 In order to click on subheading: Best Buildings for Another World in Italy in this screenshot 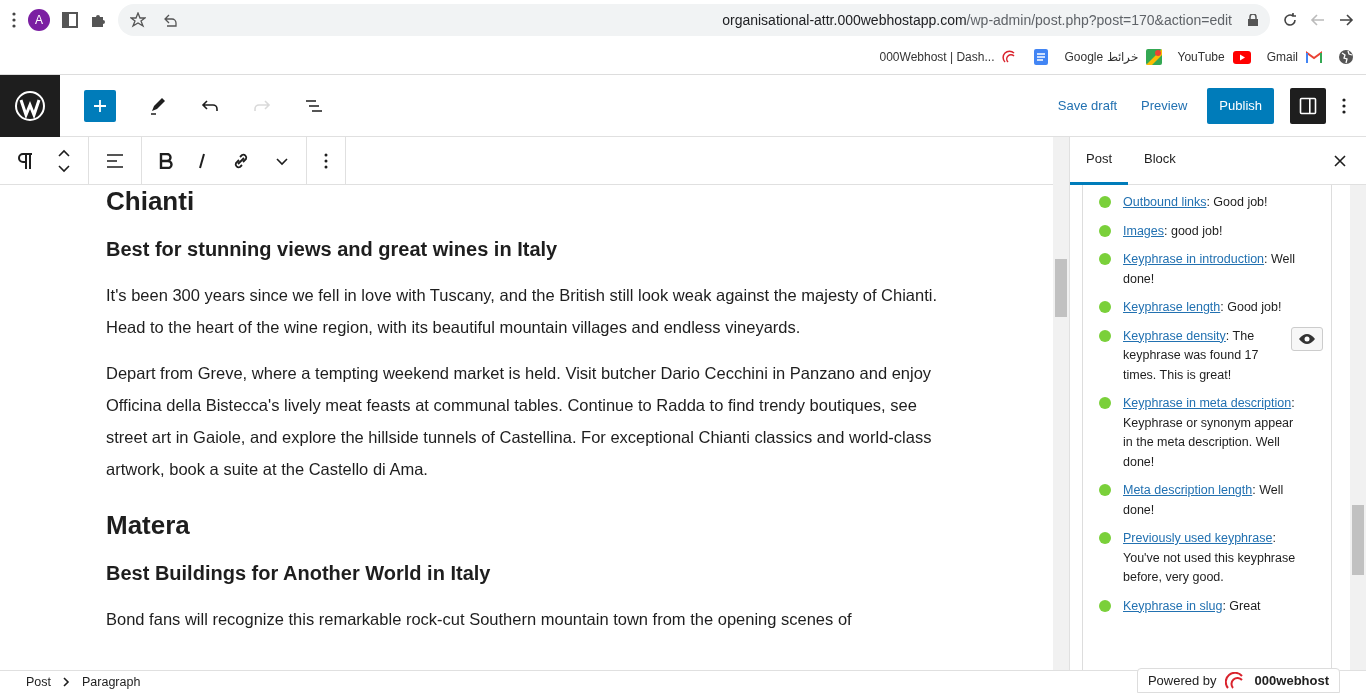, I will do `click(299, 573)`.